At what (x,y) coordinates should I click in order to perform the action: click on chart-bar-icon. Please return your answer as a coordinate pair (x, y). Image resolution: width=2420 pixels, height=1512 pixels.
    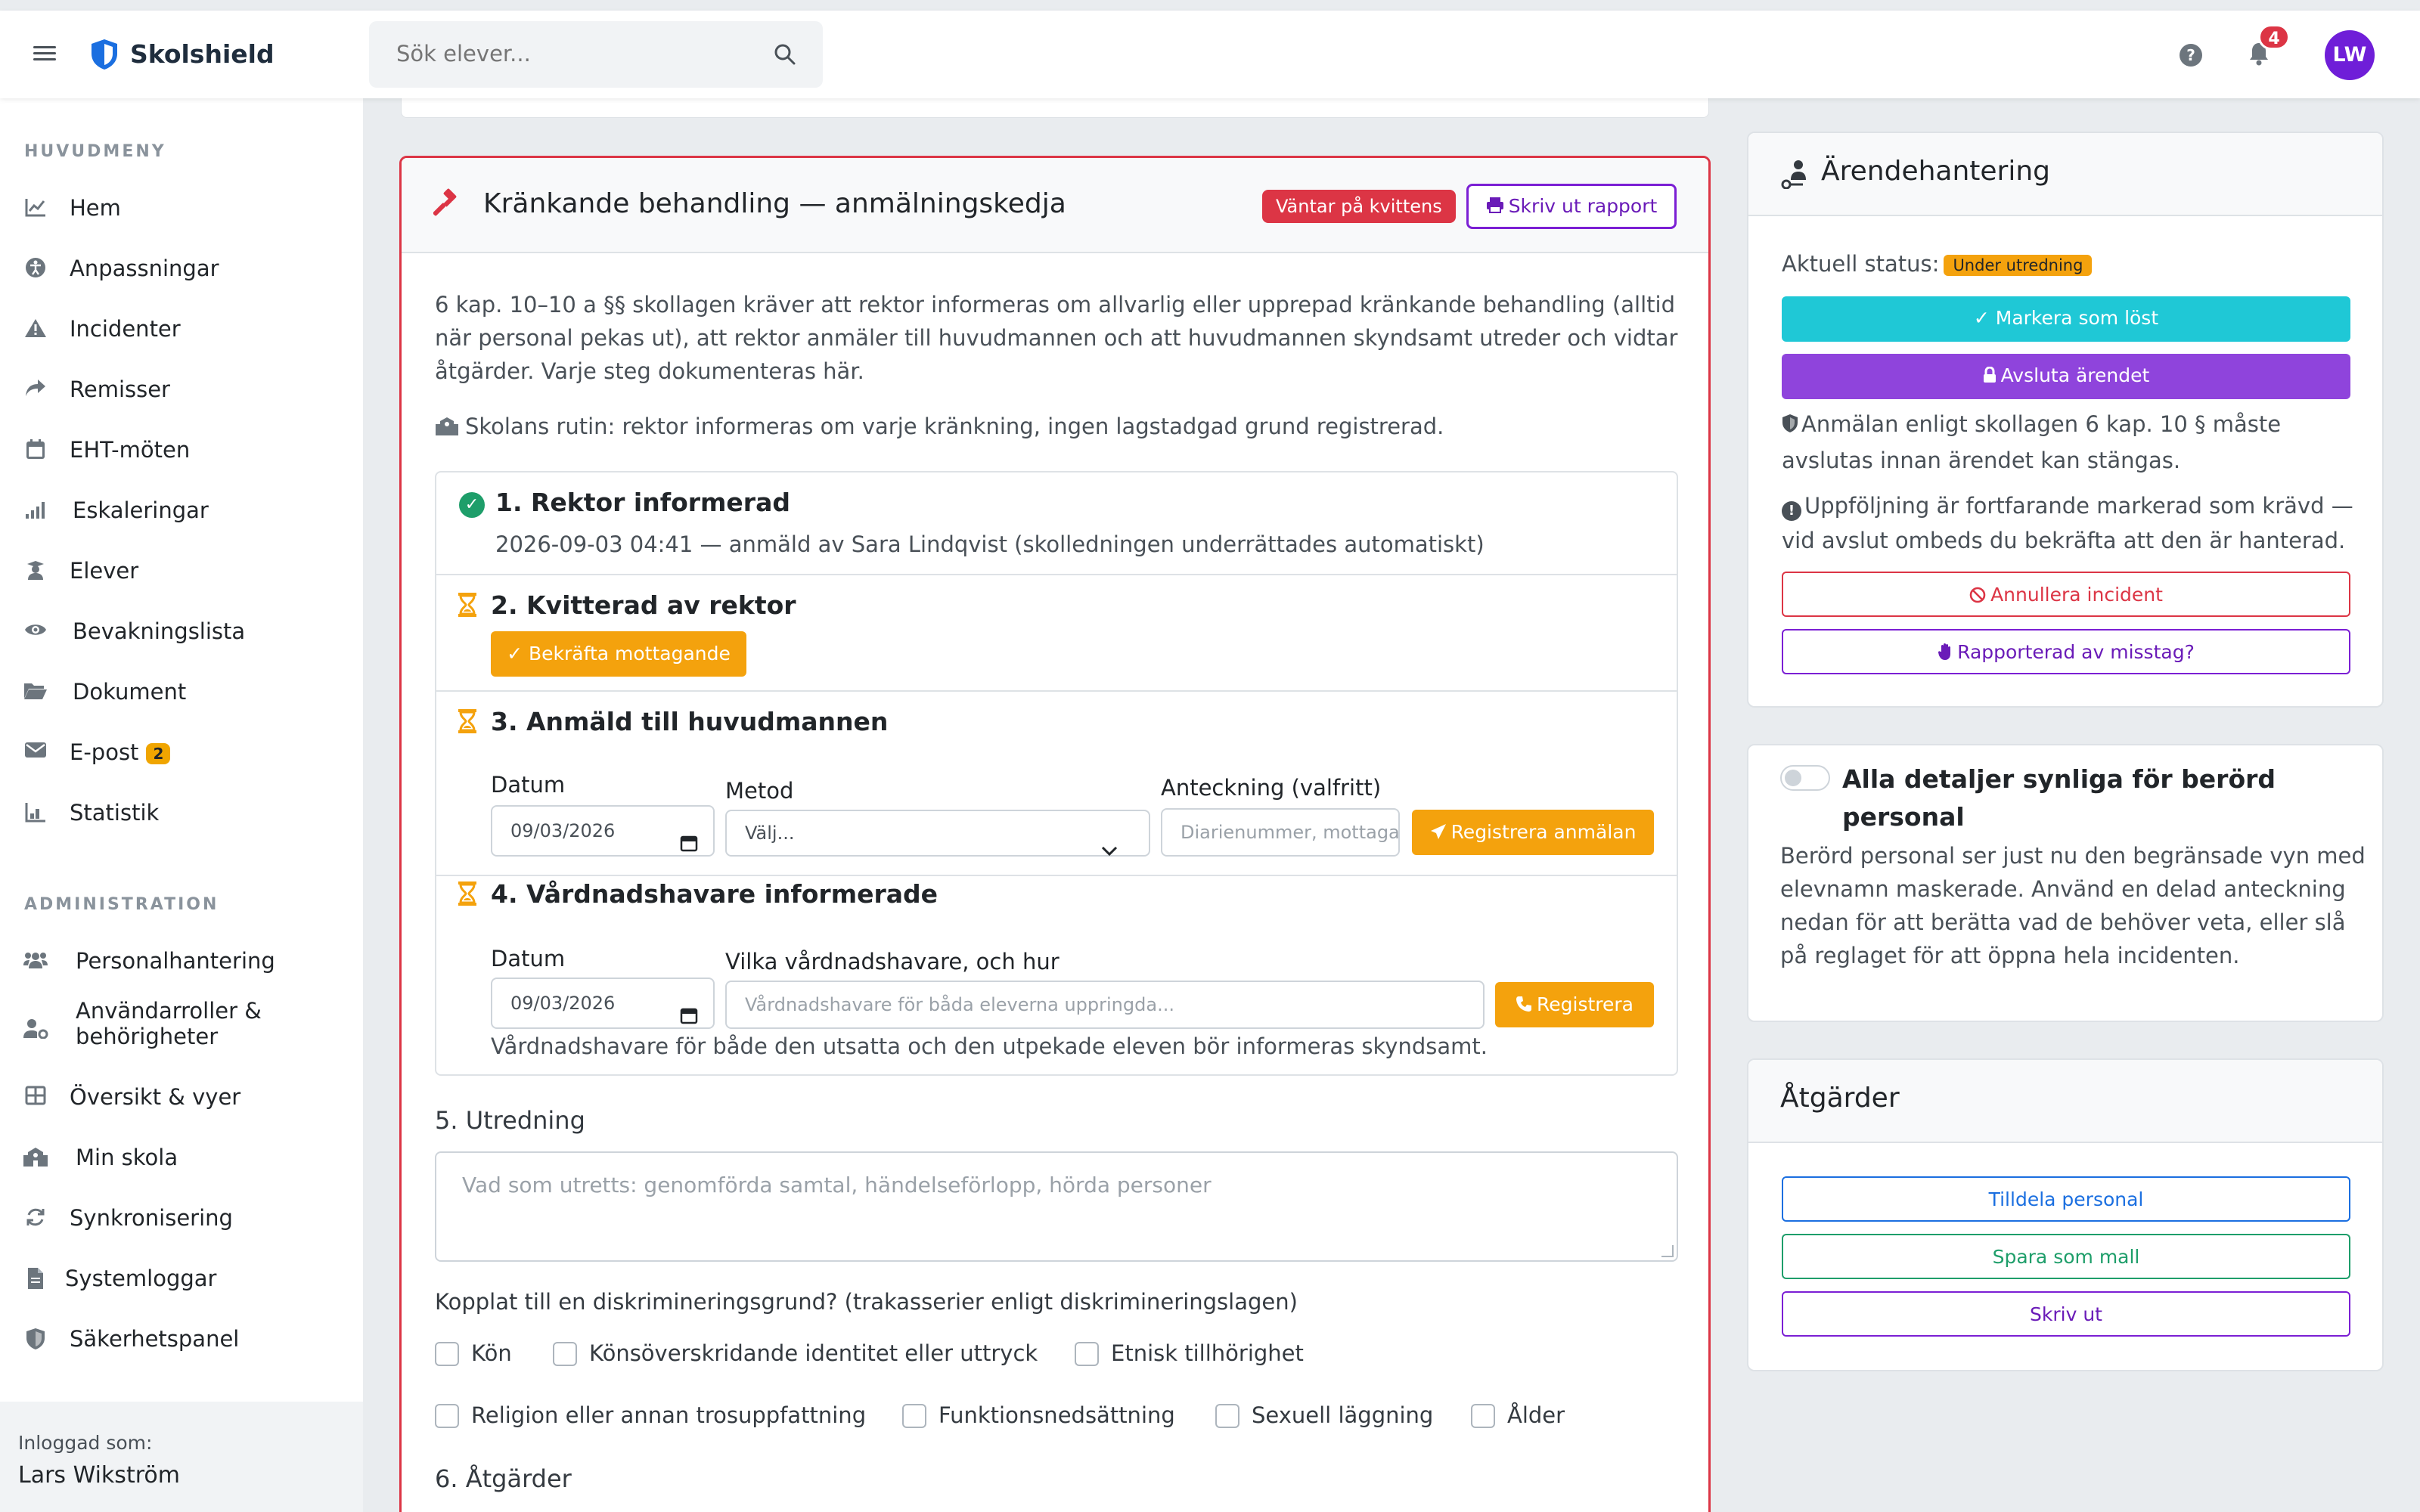
    Looking at the image, I should click on (35, 812).